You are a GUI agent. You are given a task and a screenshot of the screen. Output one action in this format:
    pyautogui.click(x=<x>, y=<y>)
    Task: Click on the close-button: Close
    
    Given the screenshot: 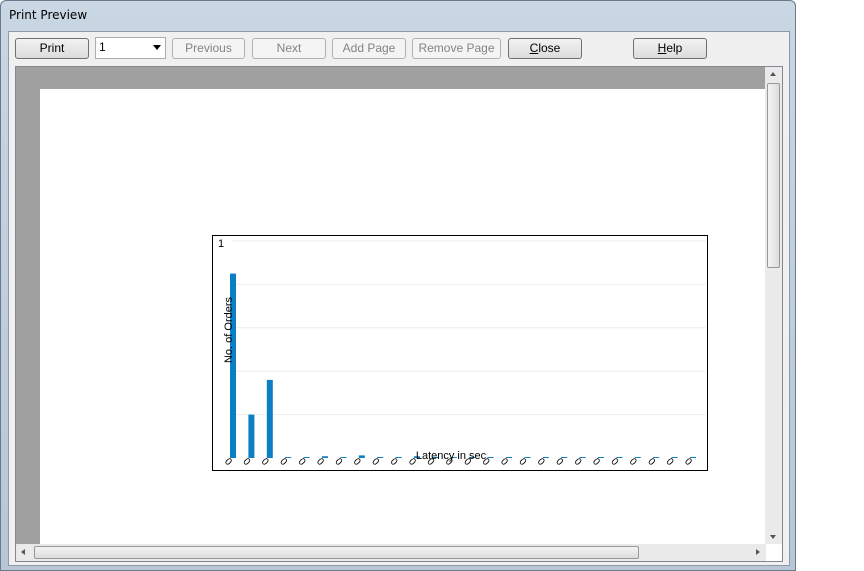 What is the action you would take?
    pyautogui.click(x=545, y=48)
    